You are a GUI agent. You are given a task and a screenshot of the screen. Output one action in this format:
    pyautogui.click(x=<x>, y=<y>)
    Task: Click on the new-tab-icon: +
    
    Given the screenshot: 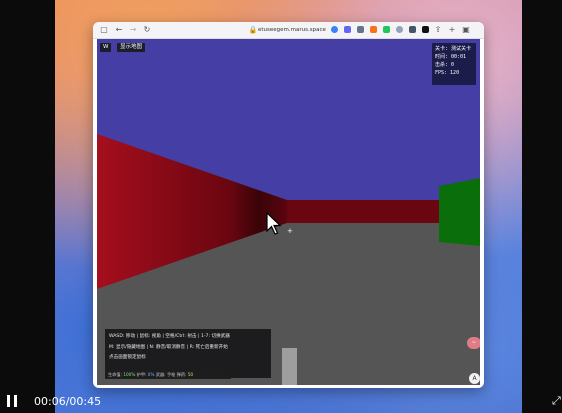 What is the action you would take?
    pyautogui.click(x=452, y=30)
    